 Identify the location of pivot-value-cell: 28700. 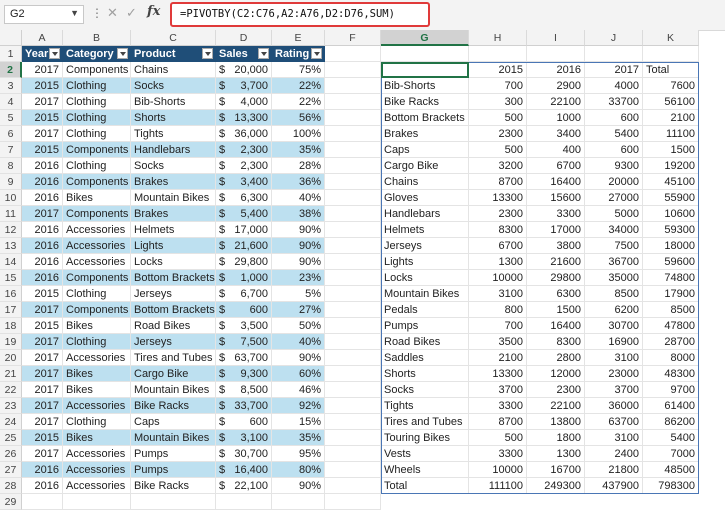
(671, 342).